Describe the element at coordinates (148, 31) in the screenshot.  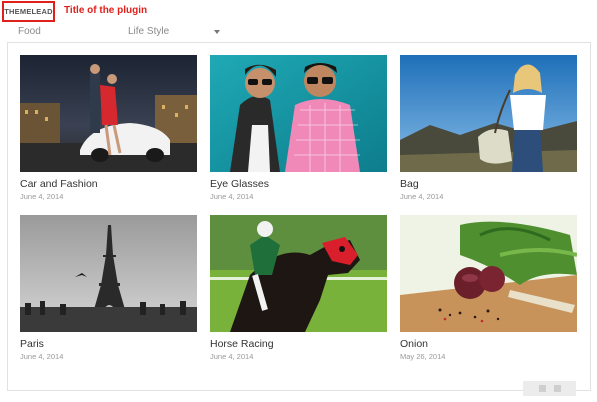
I see `tab-life-style: Life Style` at that location.